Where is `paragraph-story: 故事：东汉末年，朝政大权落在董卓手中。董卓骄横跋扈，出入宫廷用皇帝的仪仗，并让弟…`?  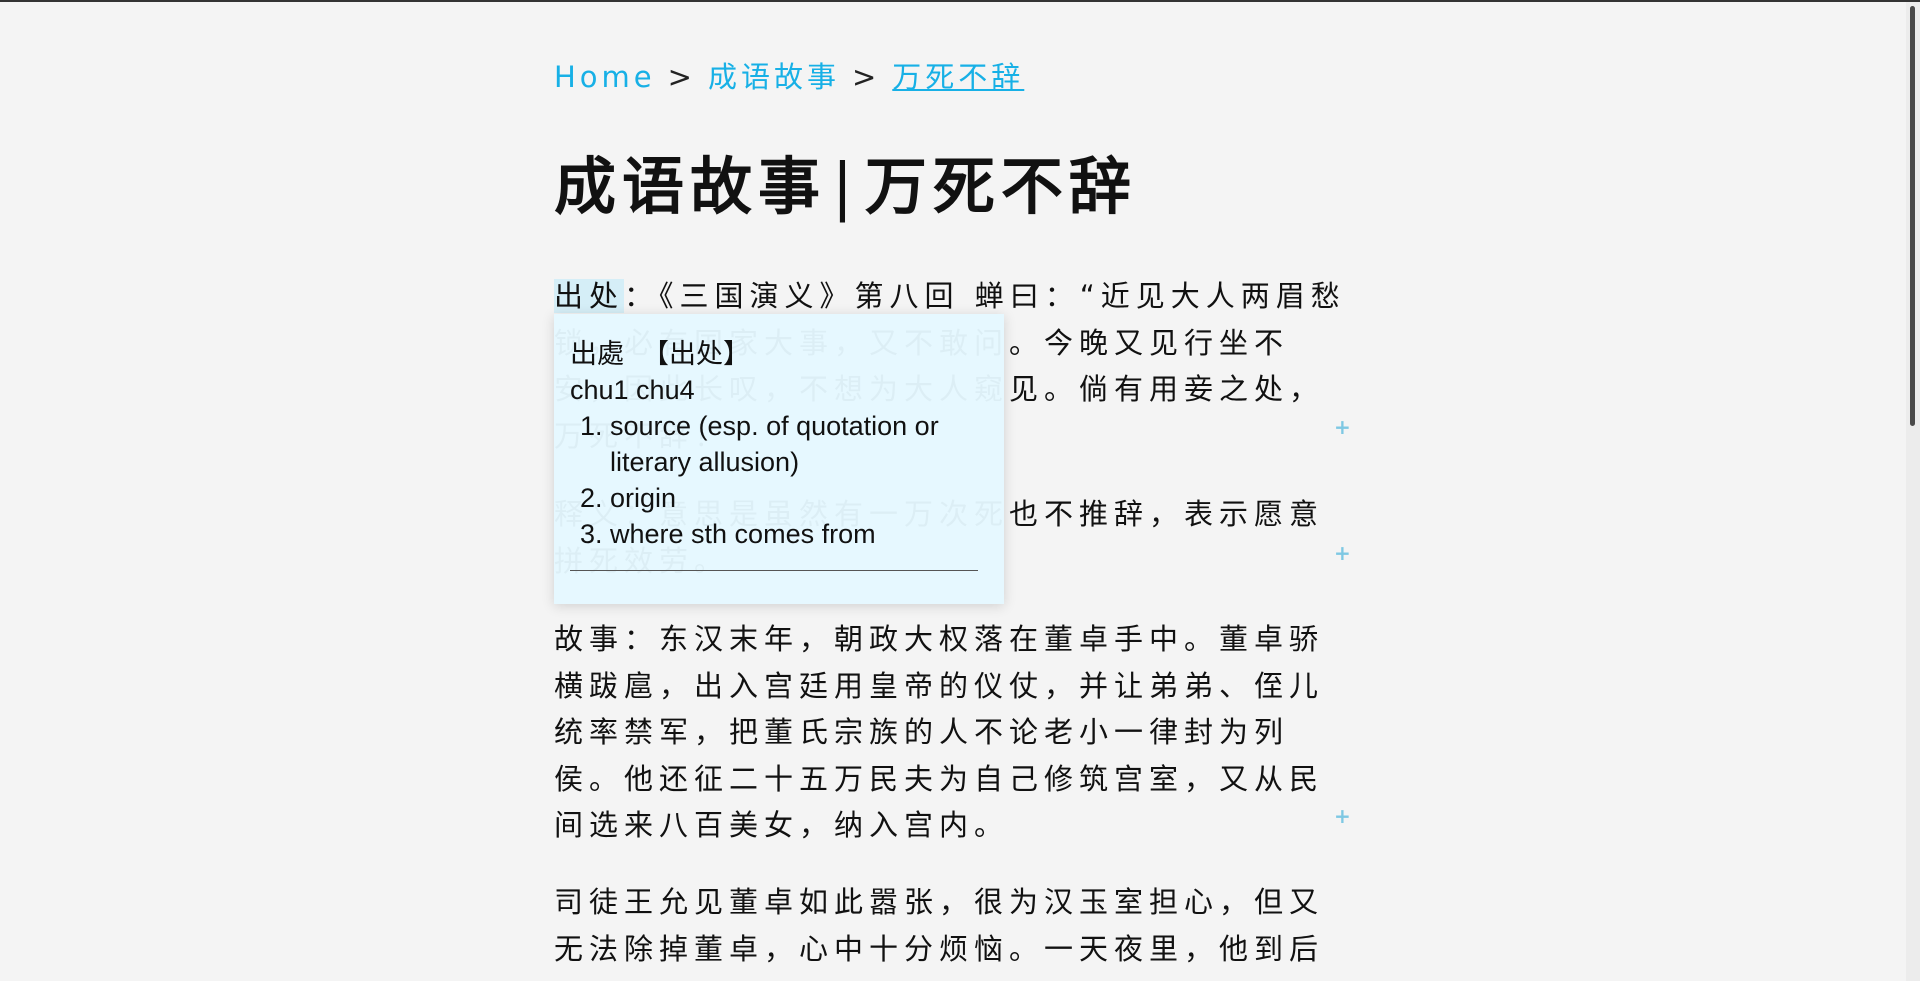 paragraph-story: 故事：东汉末年，朝政大权落在董卓手中。董卓骄横跋扈，出入宫廷用皇帝的仪仗，并让弟… is located at coordinates (939, 732).